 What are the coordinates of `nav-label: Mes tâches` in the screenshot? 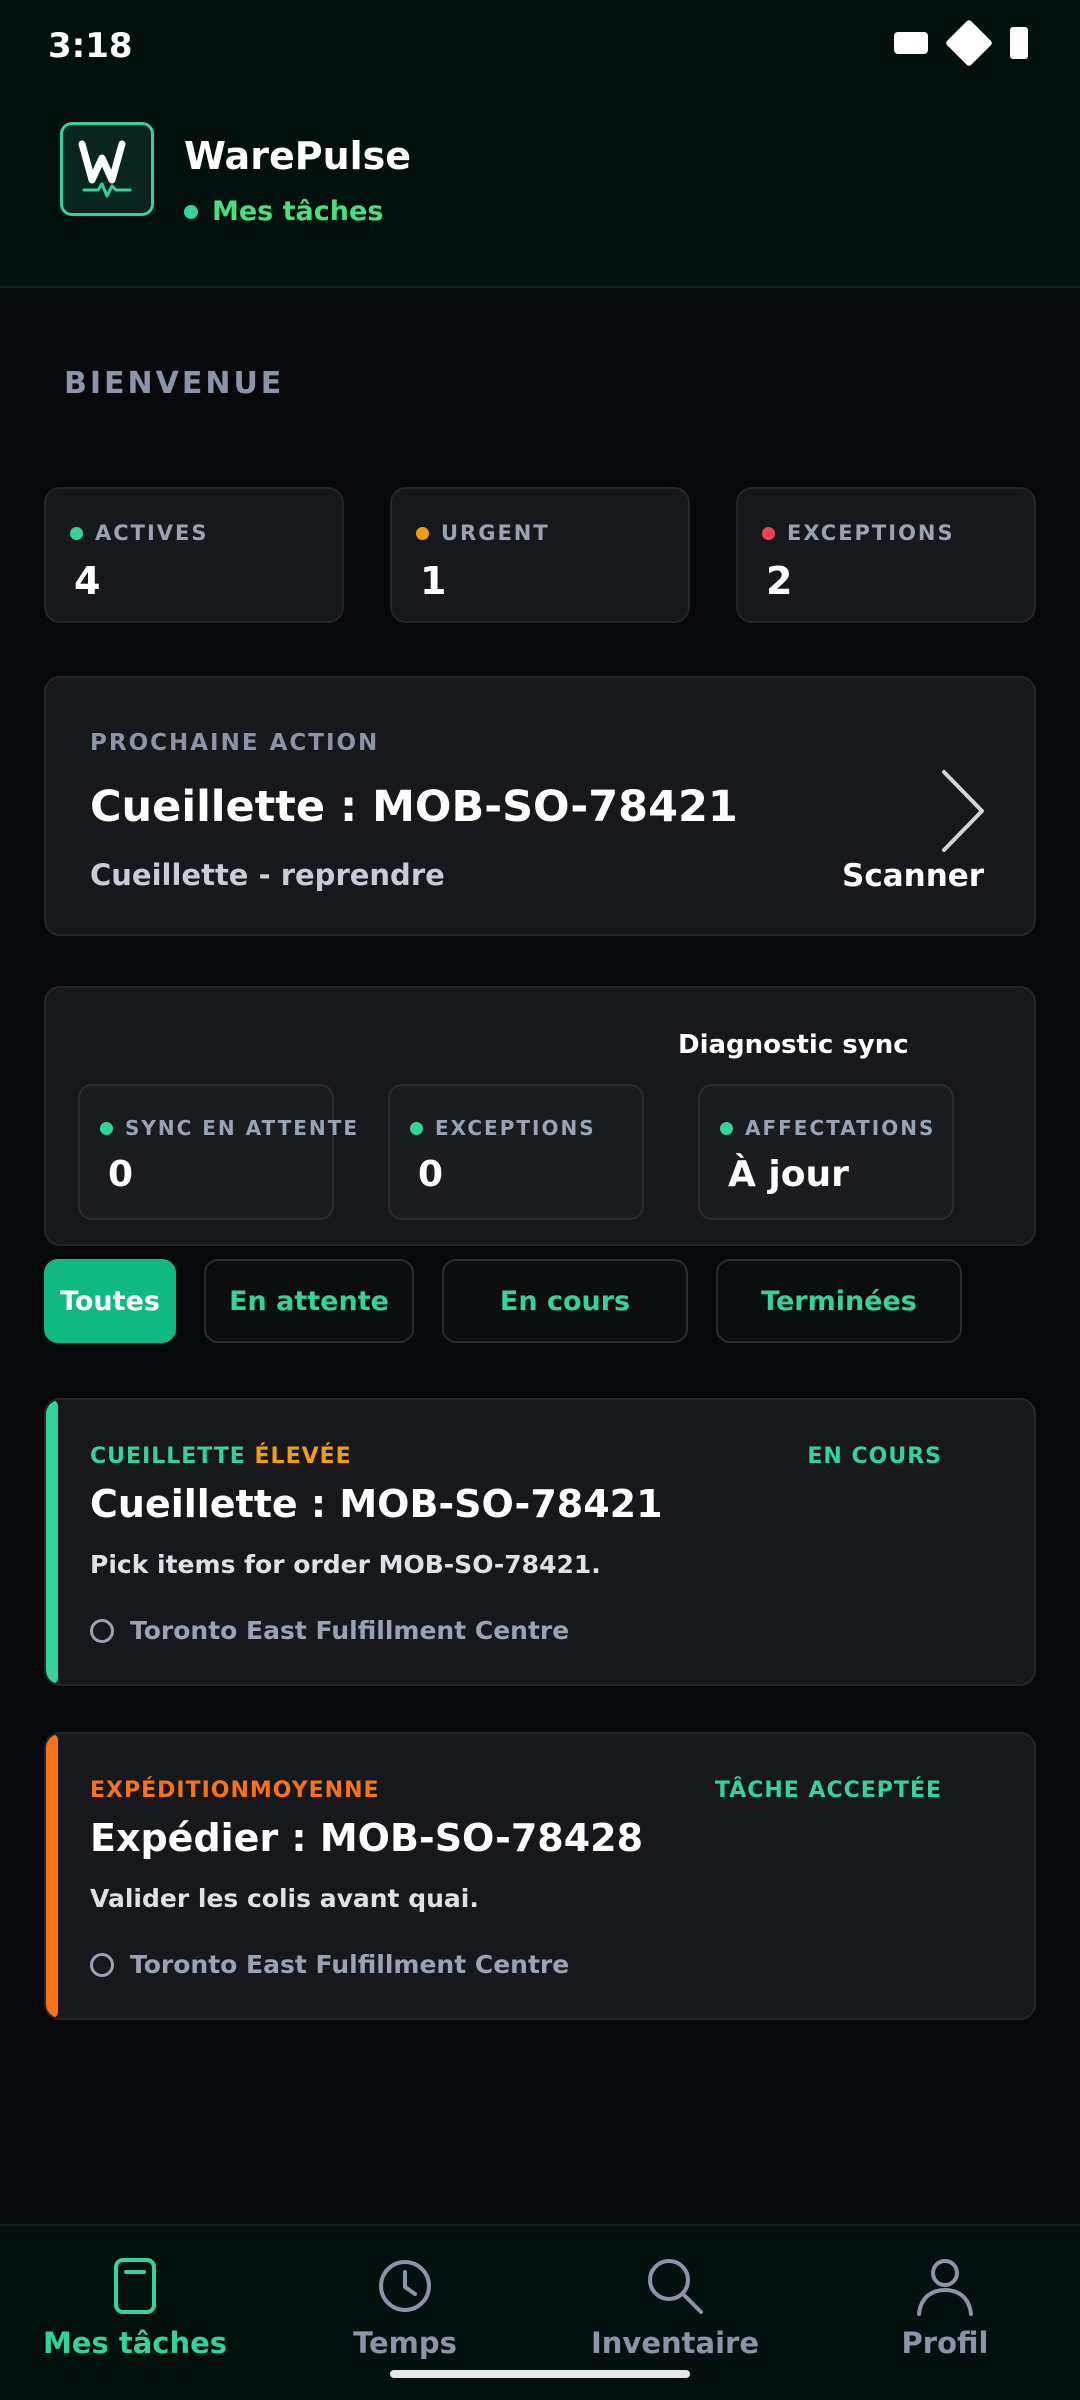 It's located at (135, 2343).